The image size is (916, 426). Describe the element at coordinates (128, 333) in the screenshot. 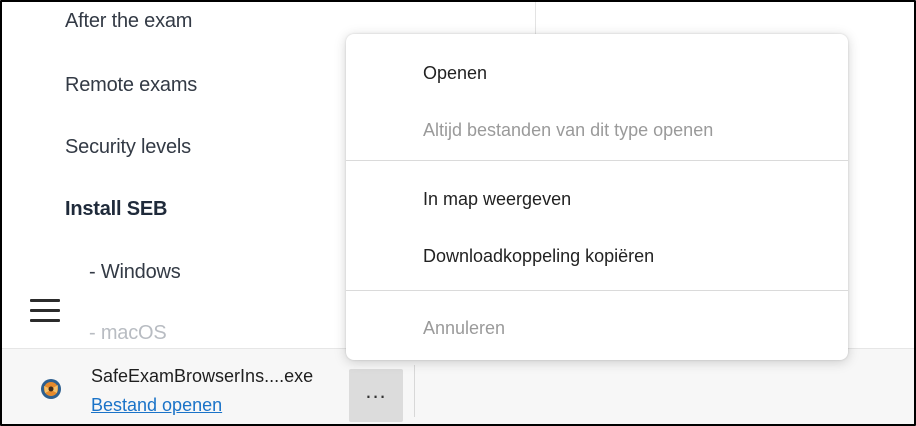

I see `sidebar-item-macos: - macOS` at that location.